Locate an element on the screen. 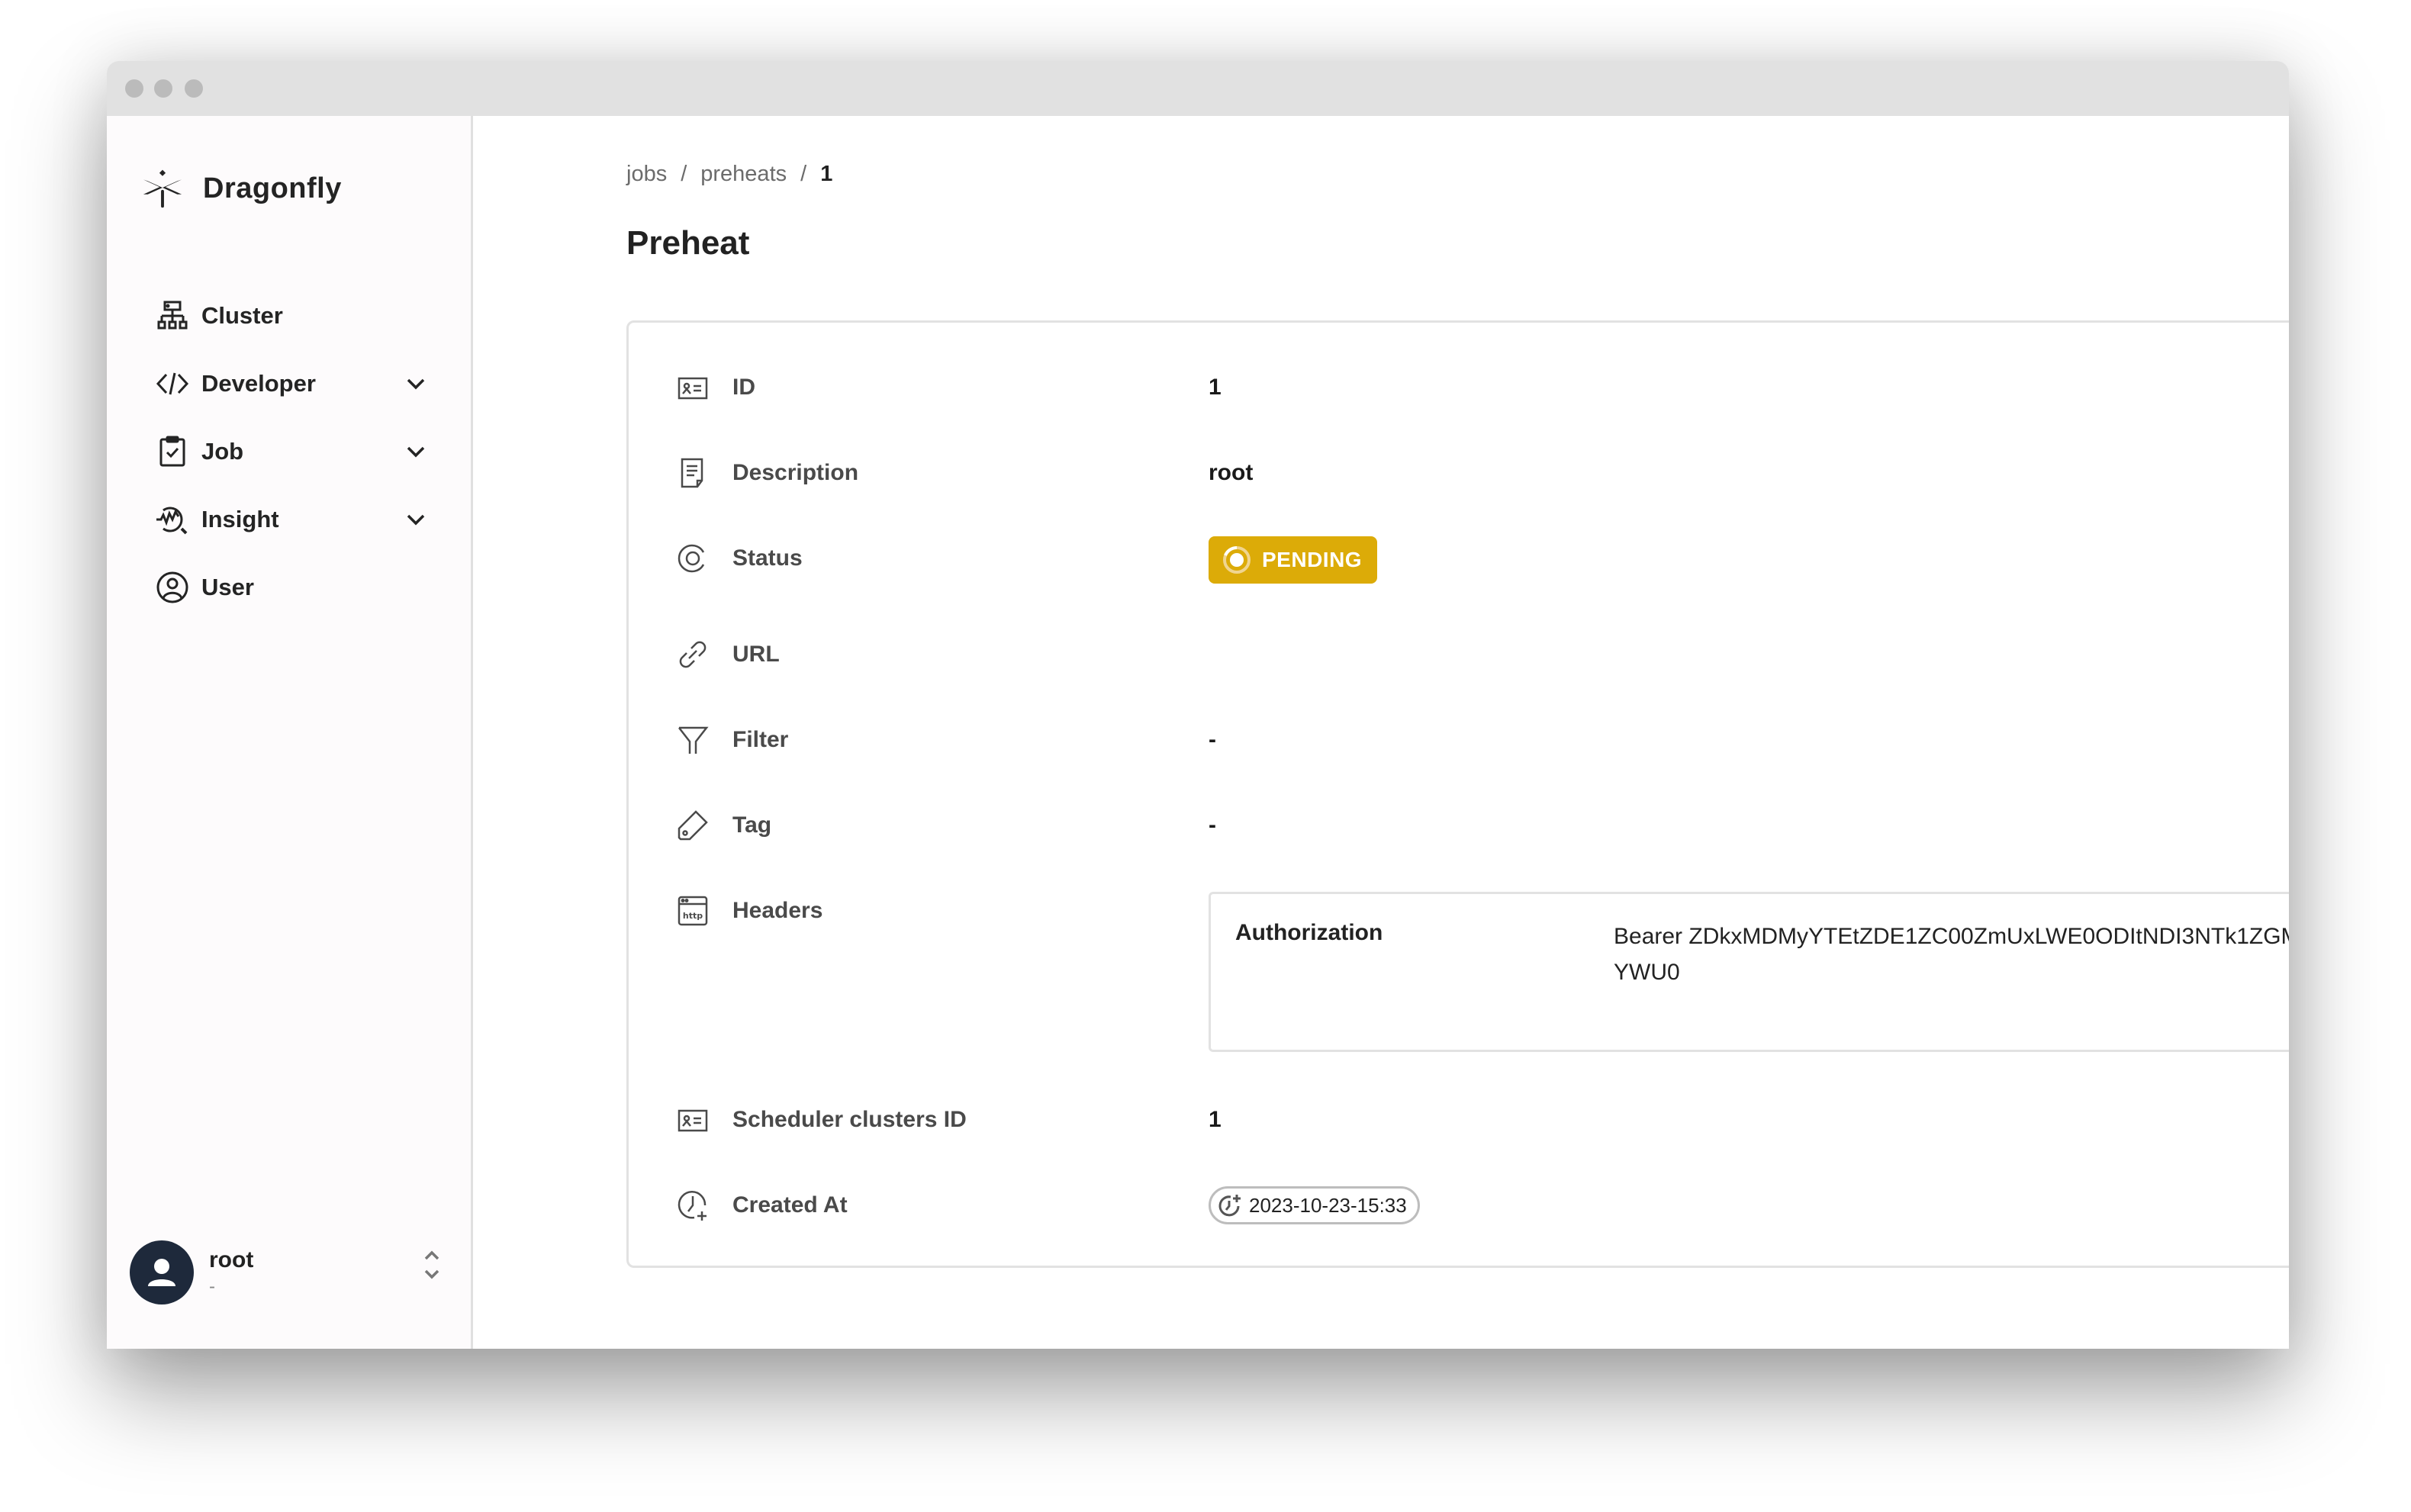 This screenshot has height=1512, width=2411. person-icon is located at coordinates (161, 1273).